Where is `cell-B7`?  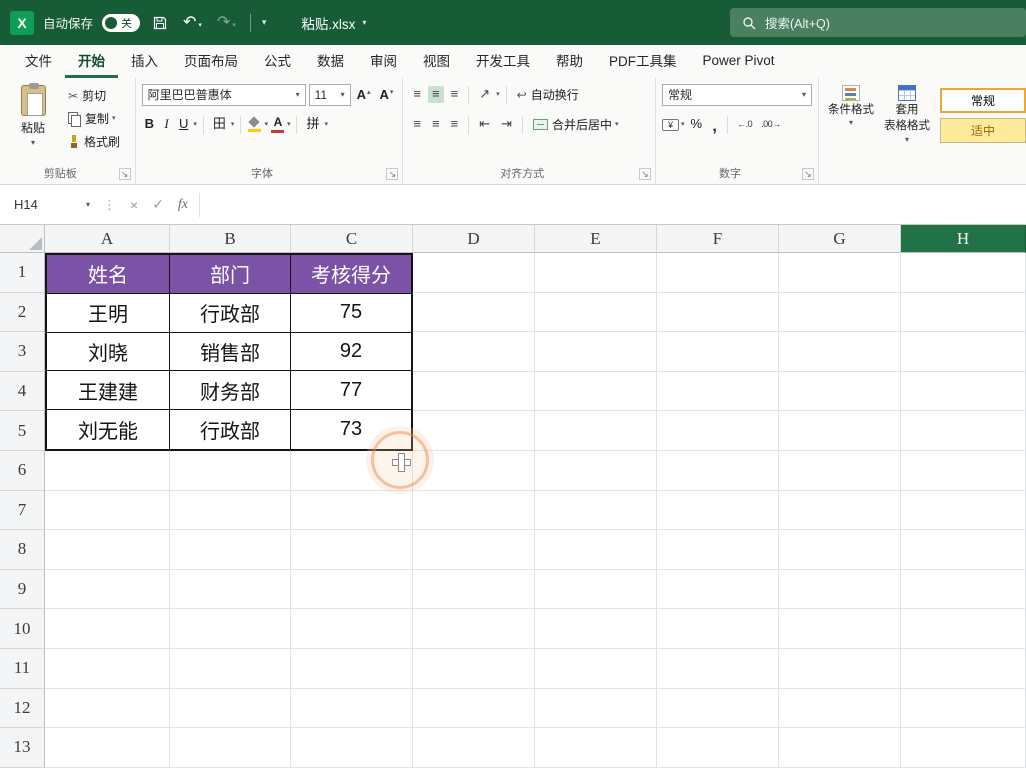 cell-B7 is located at coordinates (230, 510).